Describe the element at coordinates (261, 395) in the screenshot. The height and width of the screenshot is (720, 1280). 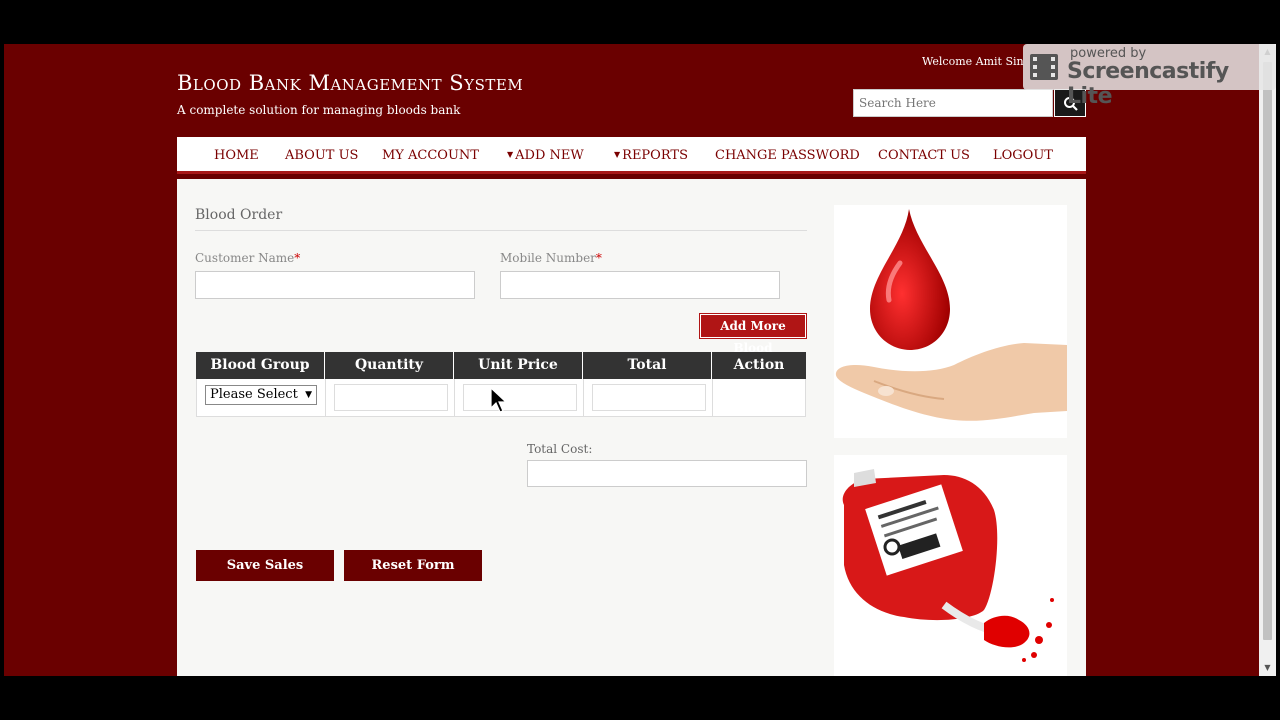
I see `blood-group-select: Please Select ▼` at that location.